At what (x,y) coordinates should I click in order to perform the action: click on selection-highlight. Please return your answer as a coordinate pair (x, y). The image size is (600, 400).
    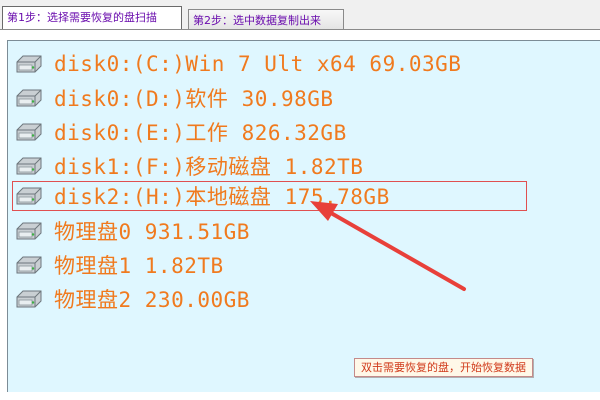
    Looking at the image, I should click on (269, 196).